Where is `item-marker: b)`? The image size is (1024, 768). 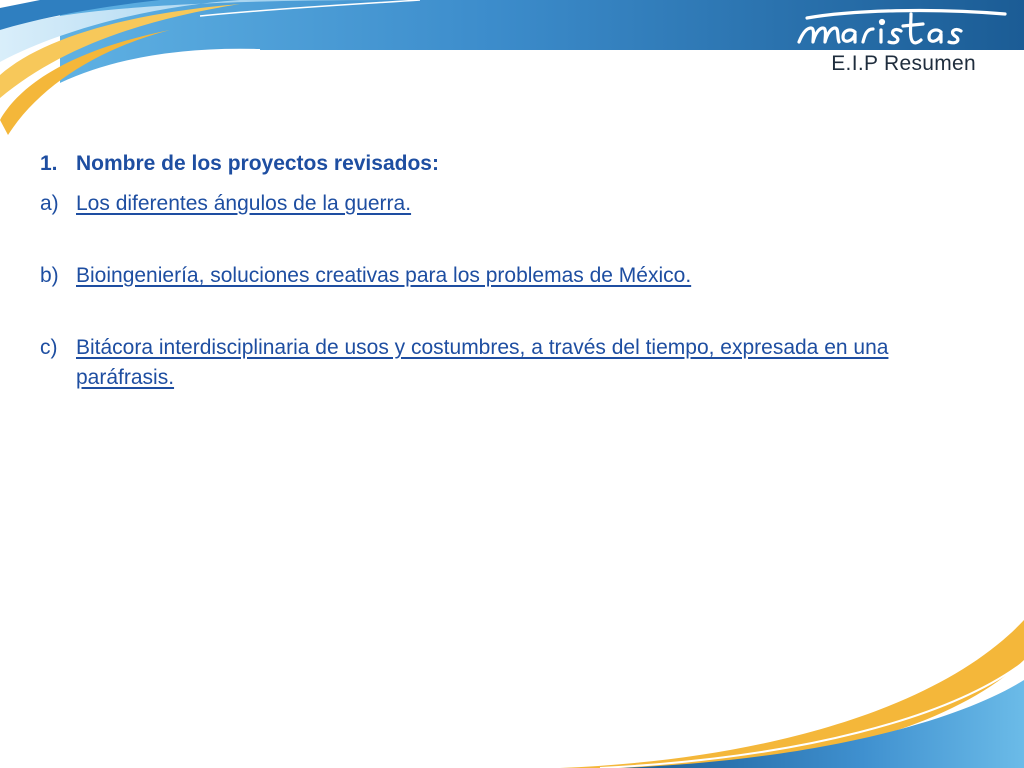 item-marker: b) is located at coordinates (49, 275).